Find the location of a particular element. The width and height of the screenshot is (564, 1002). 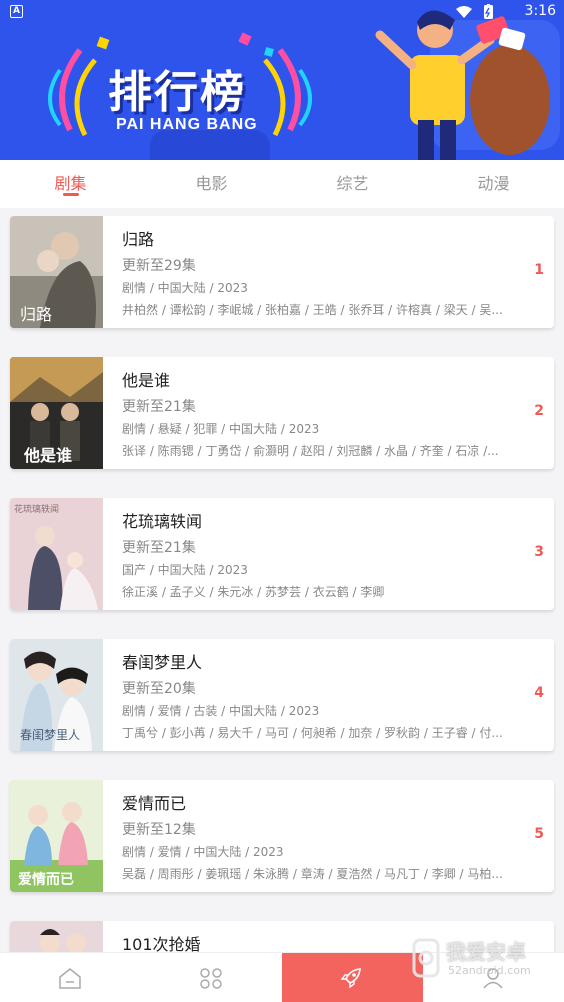

svg-text: 春闺梦里人 is located at coordinates (50, 734).